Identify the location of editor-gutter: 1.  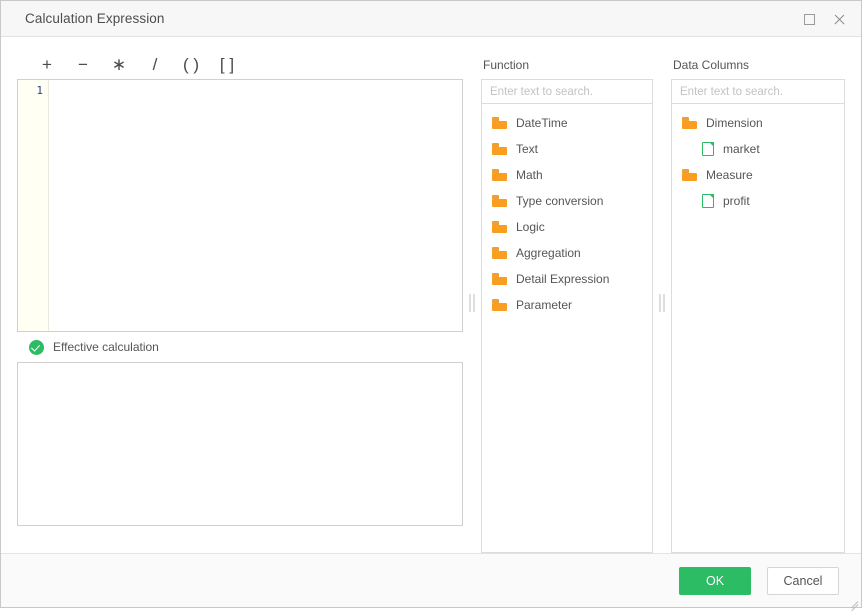
(33, 205).